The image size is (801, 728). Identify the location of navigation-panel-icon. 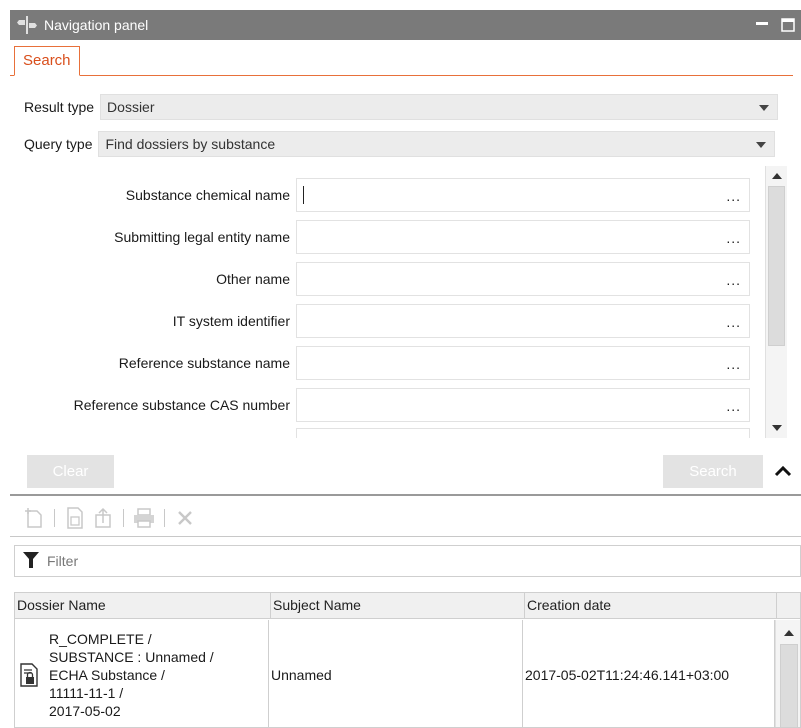
(27, 25).